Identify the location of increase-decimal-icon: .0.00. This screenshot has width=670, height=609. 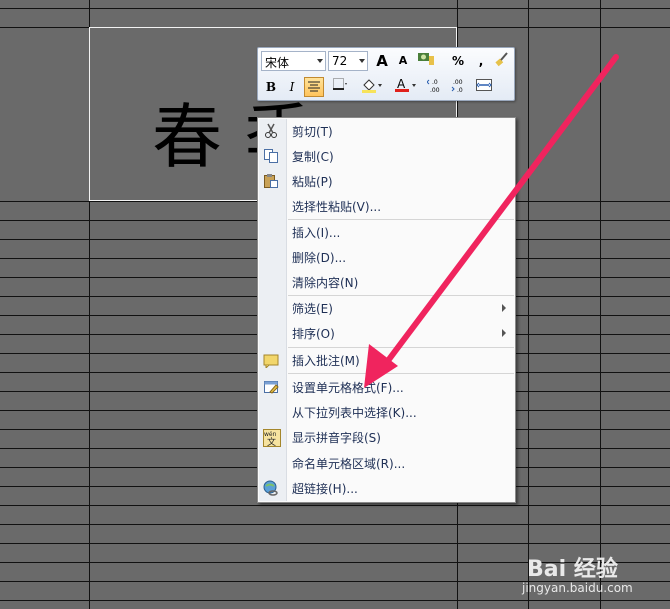
(433, 86).